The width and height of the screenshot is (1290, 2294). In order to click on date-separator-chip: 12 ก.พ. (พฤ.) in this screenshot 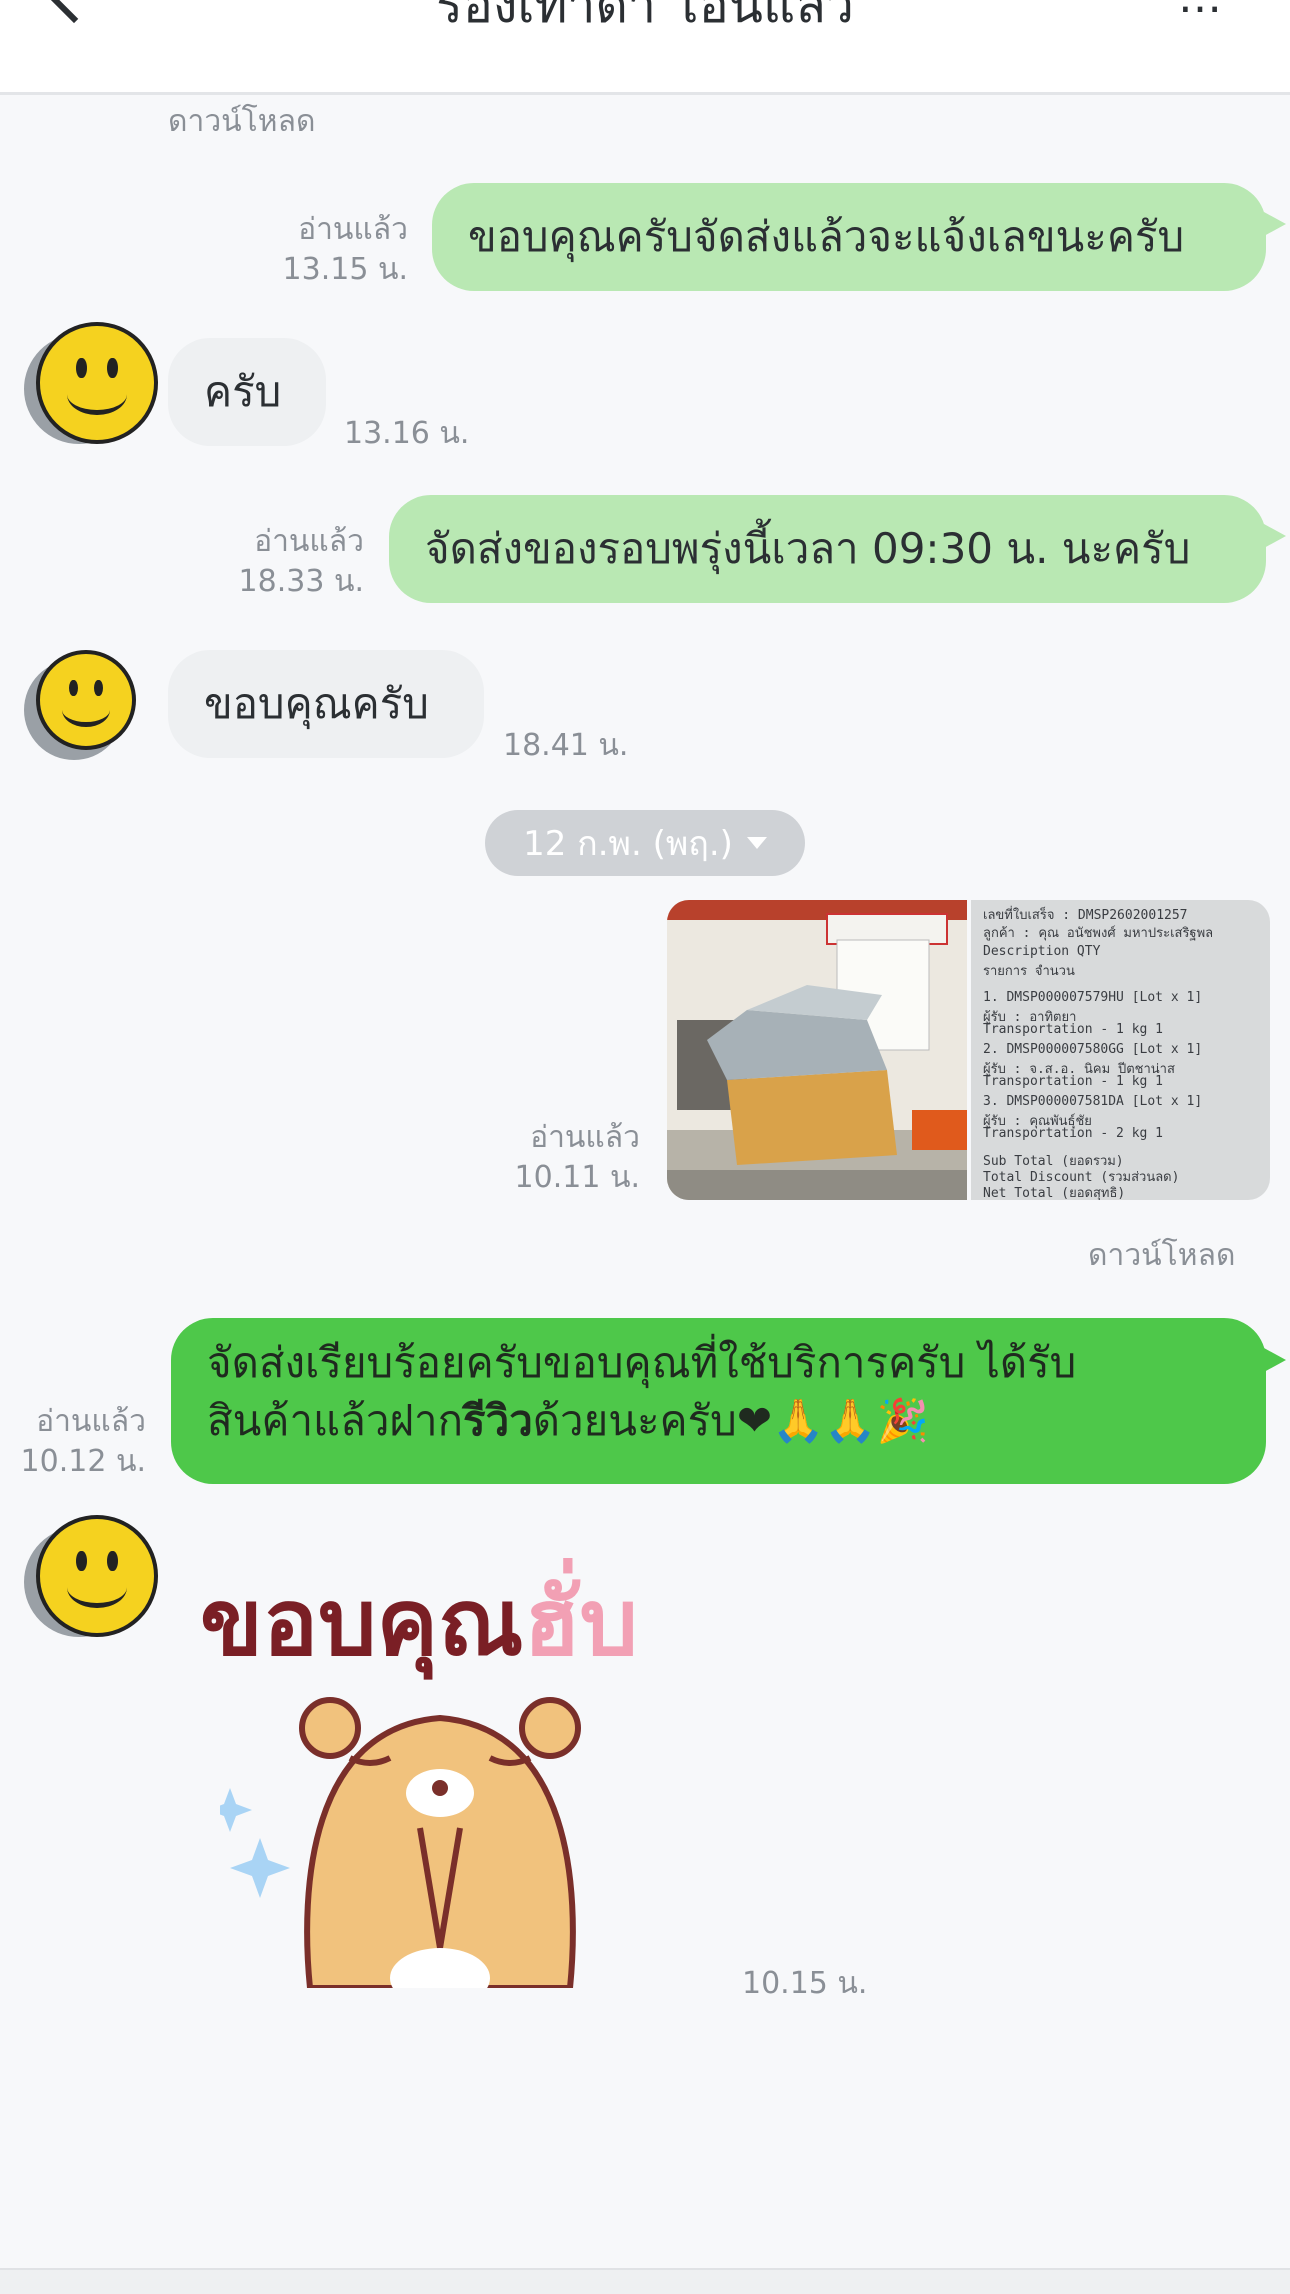, I will do `click(645, 843)`.